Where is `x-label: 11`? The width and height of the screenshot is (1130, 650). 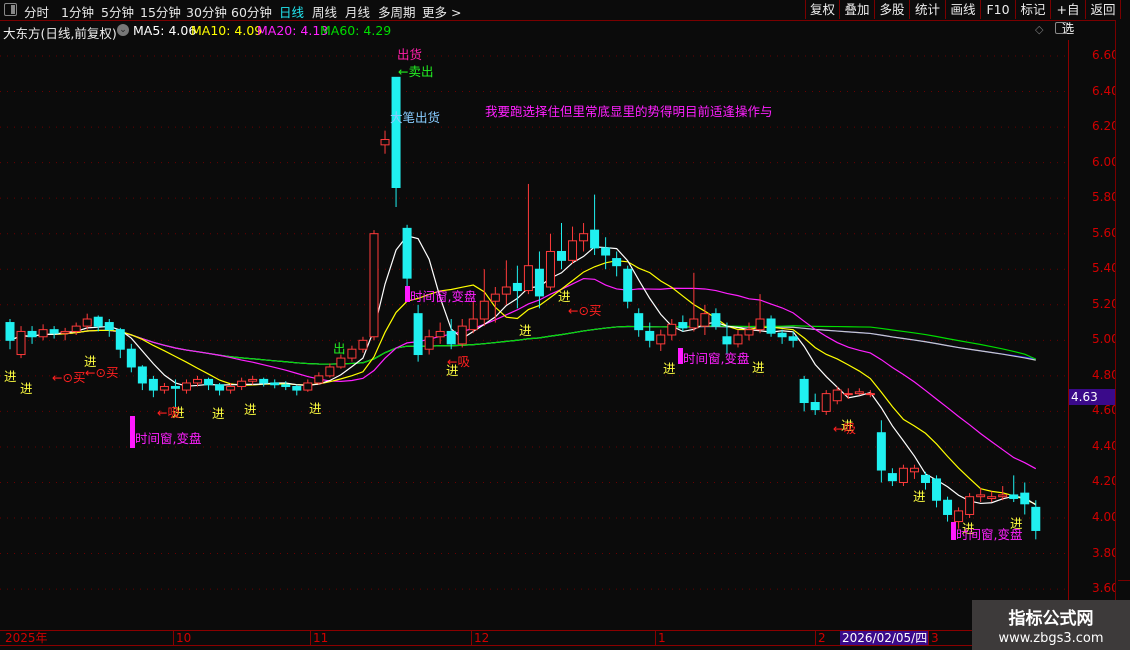
x-label: 11 is located at coordinates (319, 638).